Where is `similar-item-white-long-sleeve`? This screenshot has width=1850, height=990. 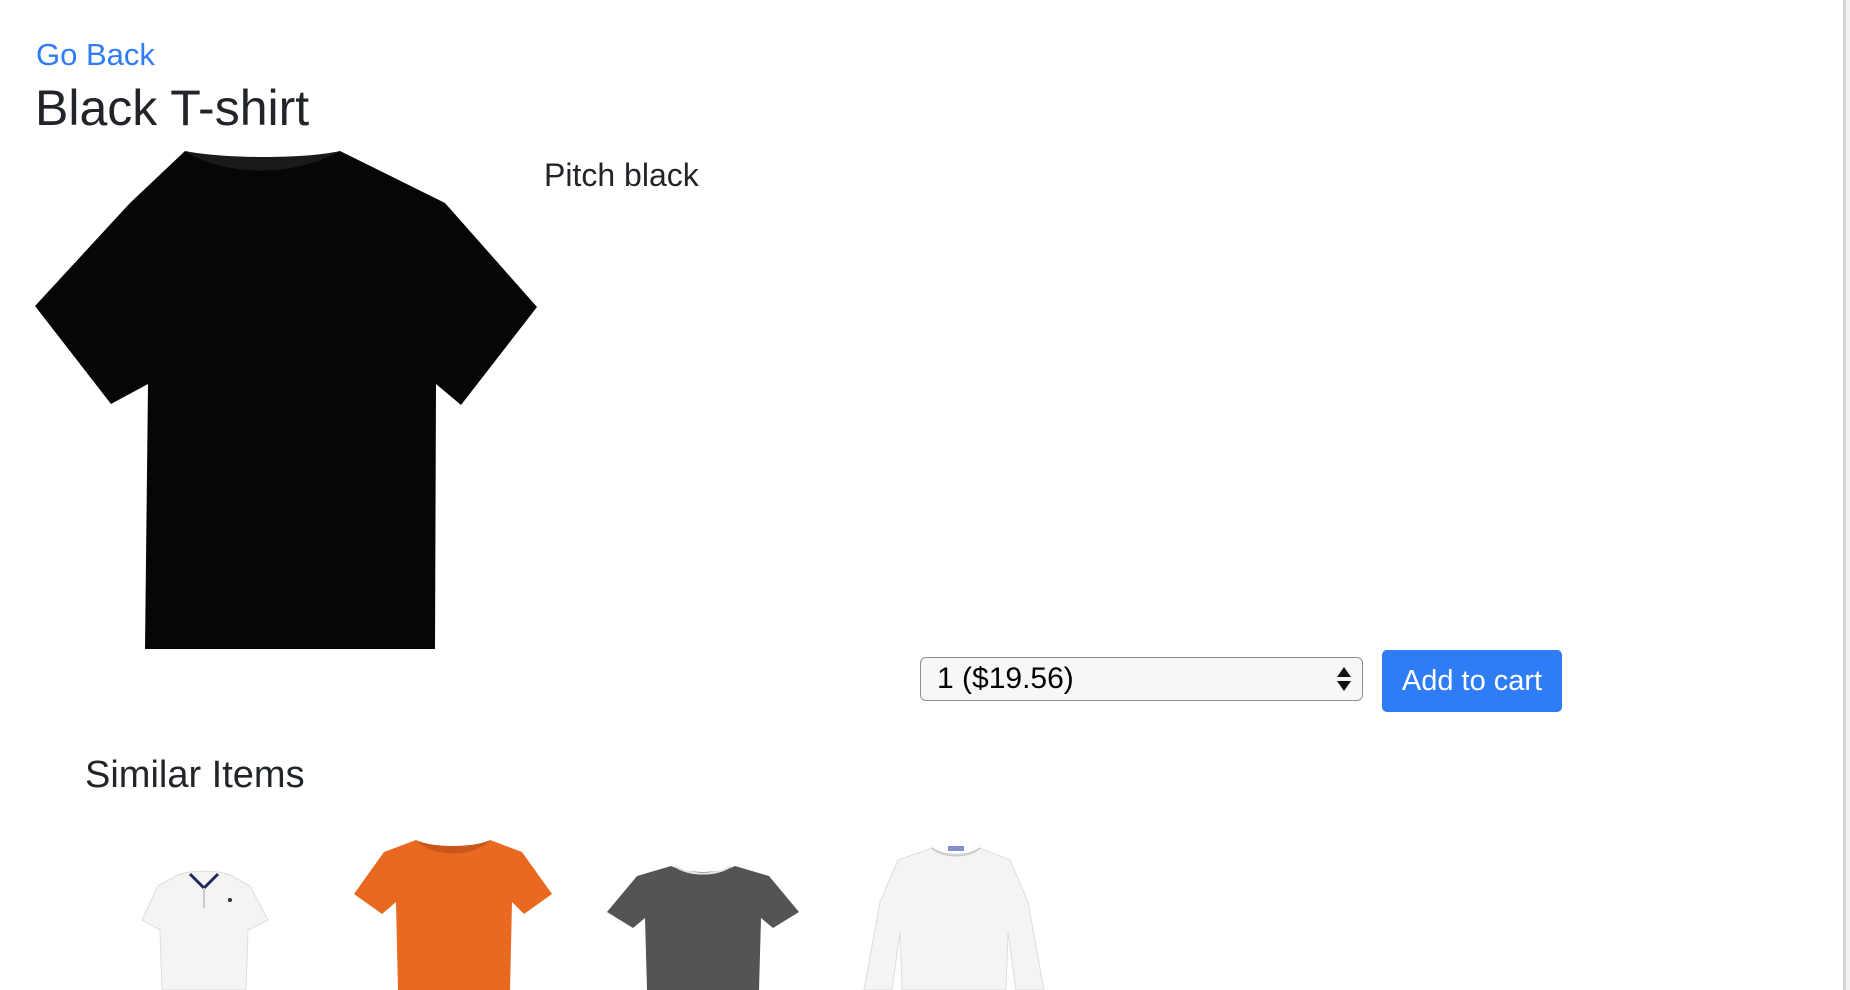 similar-item-white-long-sleeve is located at coordinates (955, 916).